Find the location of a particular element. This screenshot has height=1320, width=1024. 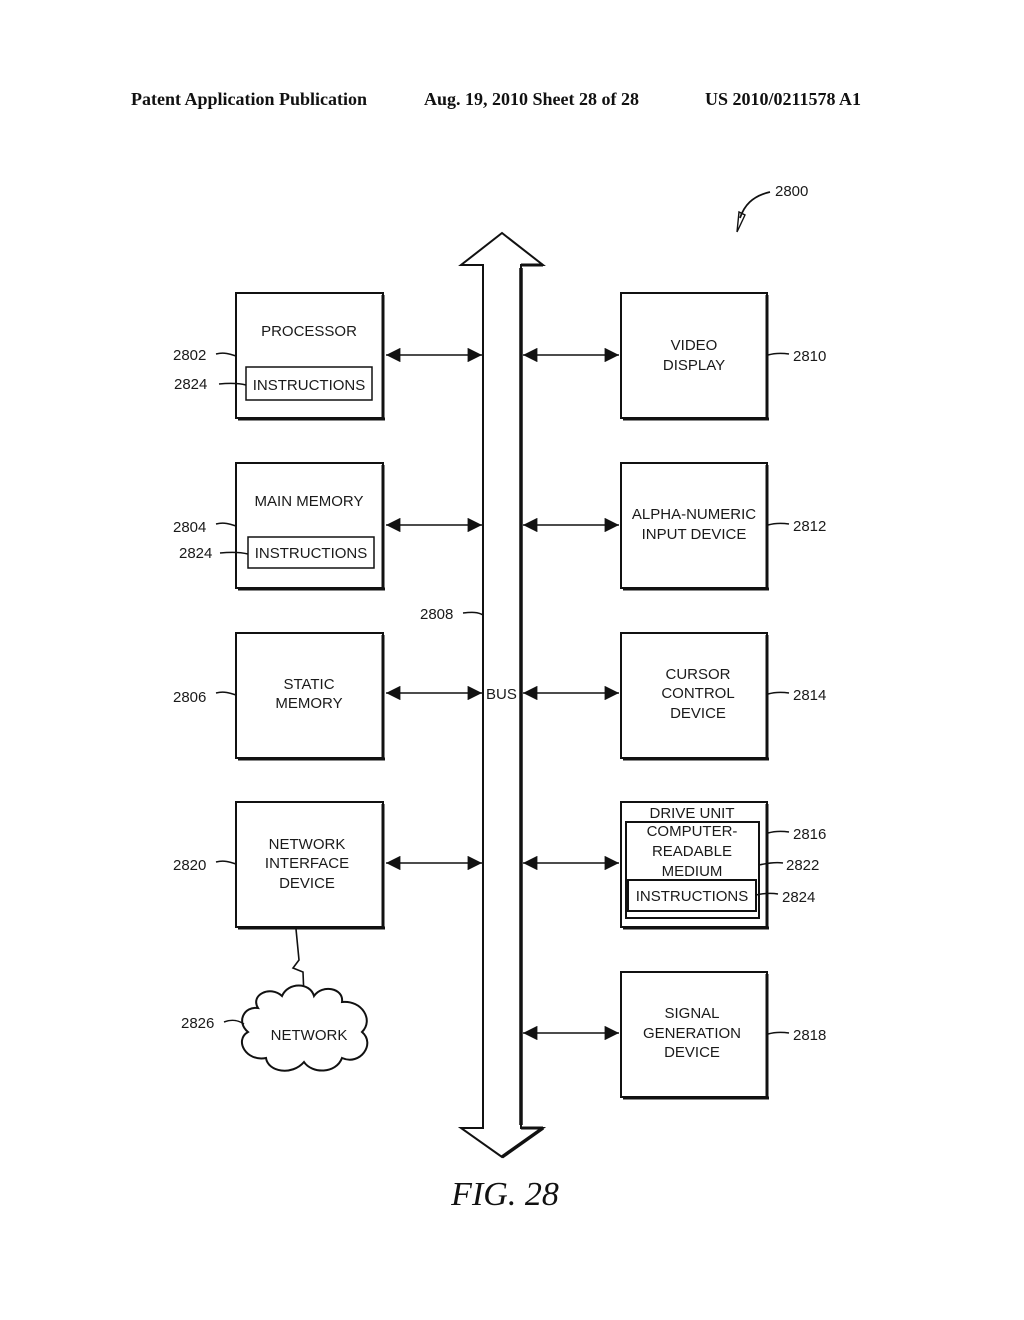

video-display-block: VIDEO DISPLAY 2810 is located at coordinates (723, 356).